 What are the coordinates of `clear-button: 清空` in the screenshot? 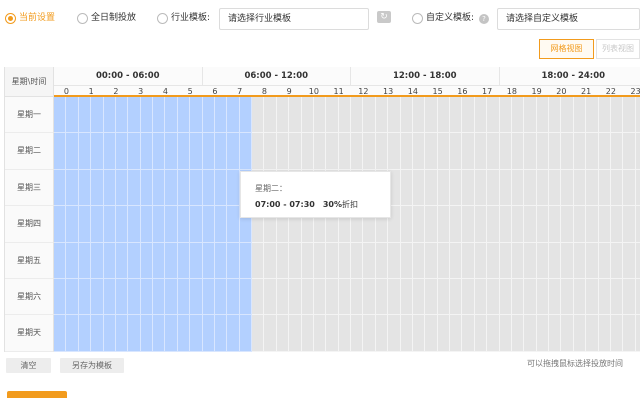 It's located at (28, 365).